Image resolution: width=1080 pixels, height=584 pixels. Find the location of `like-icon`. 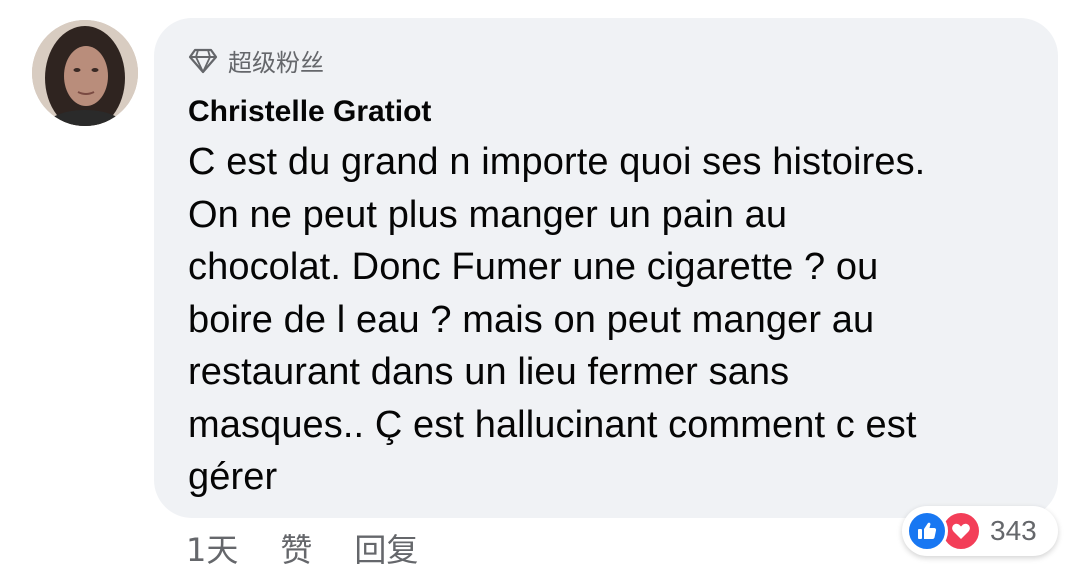

like-icon is located at coordinates (927, 531).